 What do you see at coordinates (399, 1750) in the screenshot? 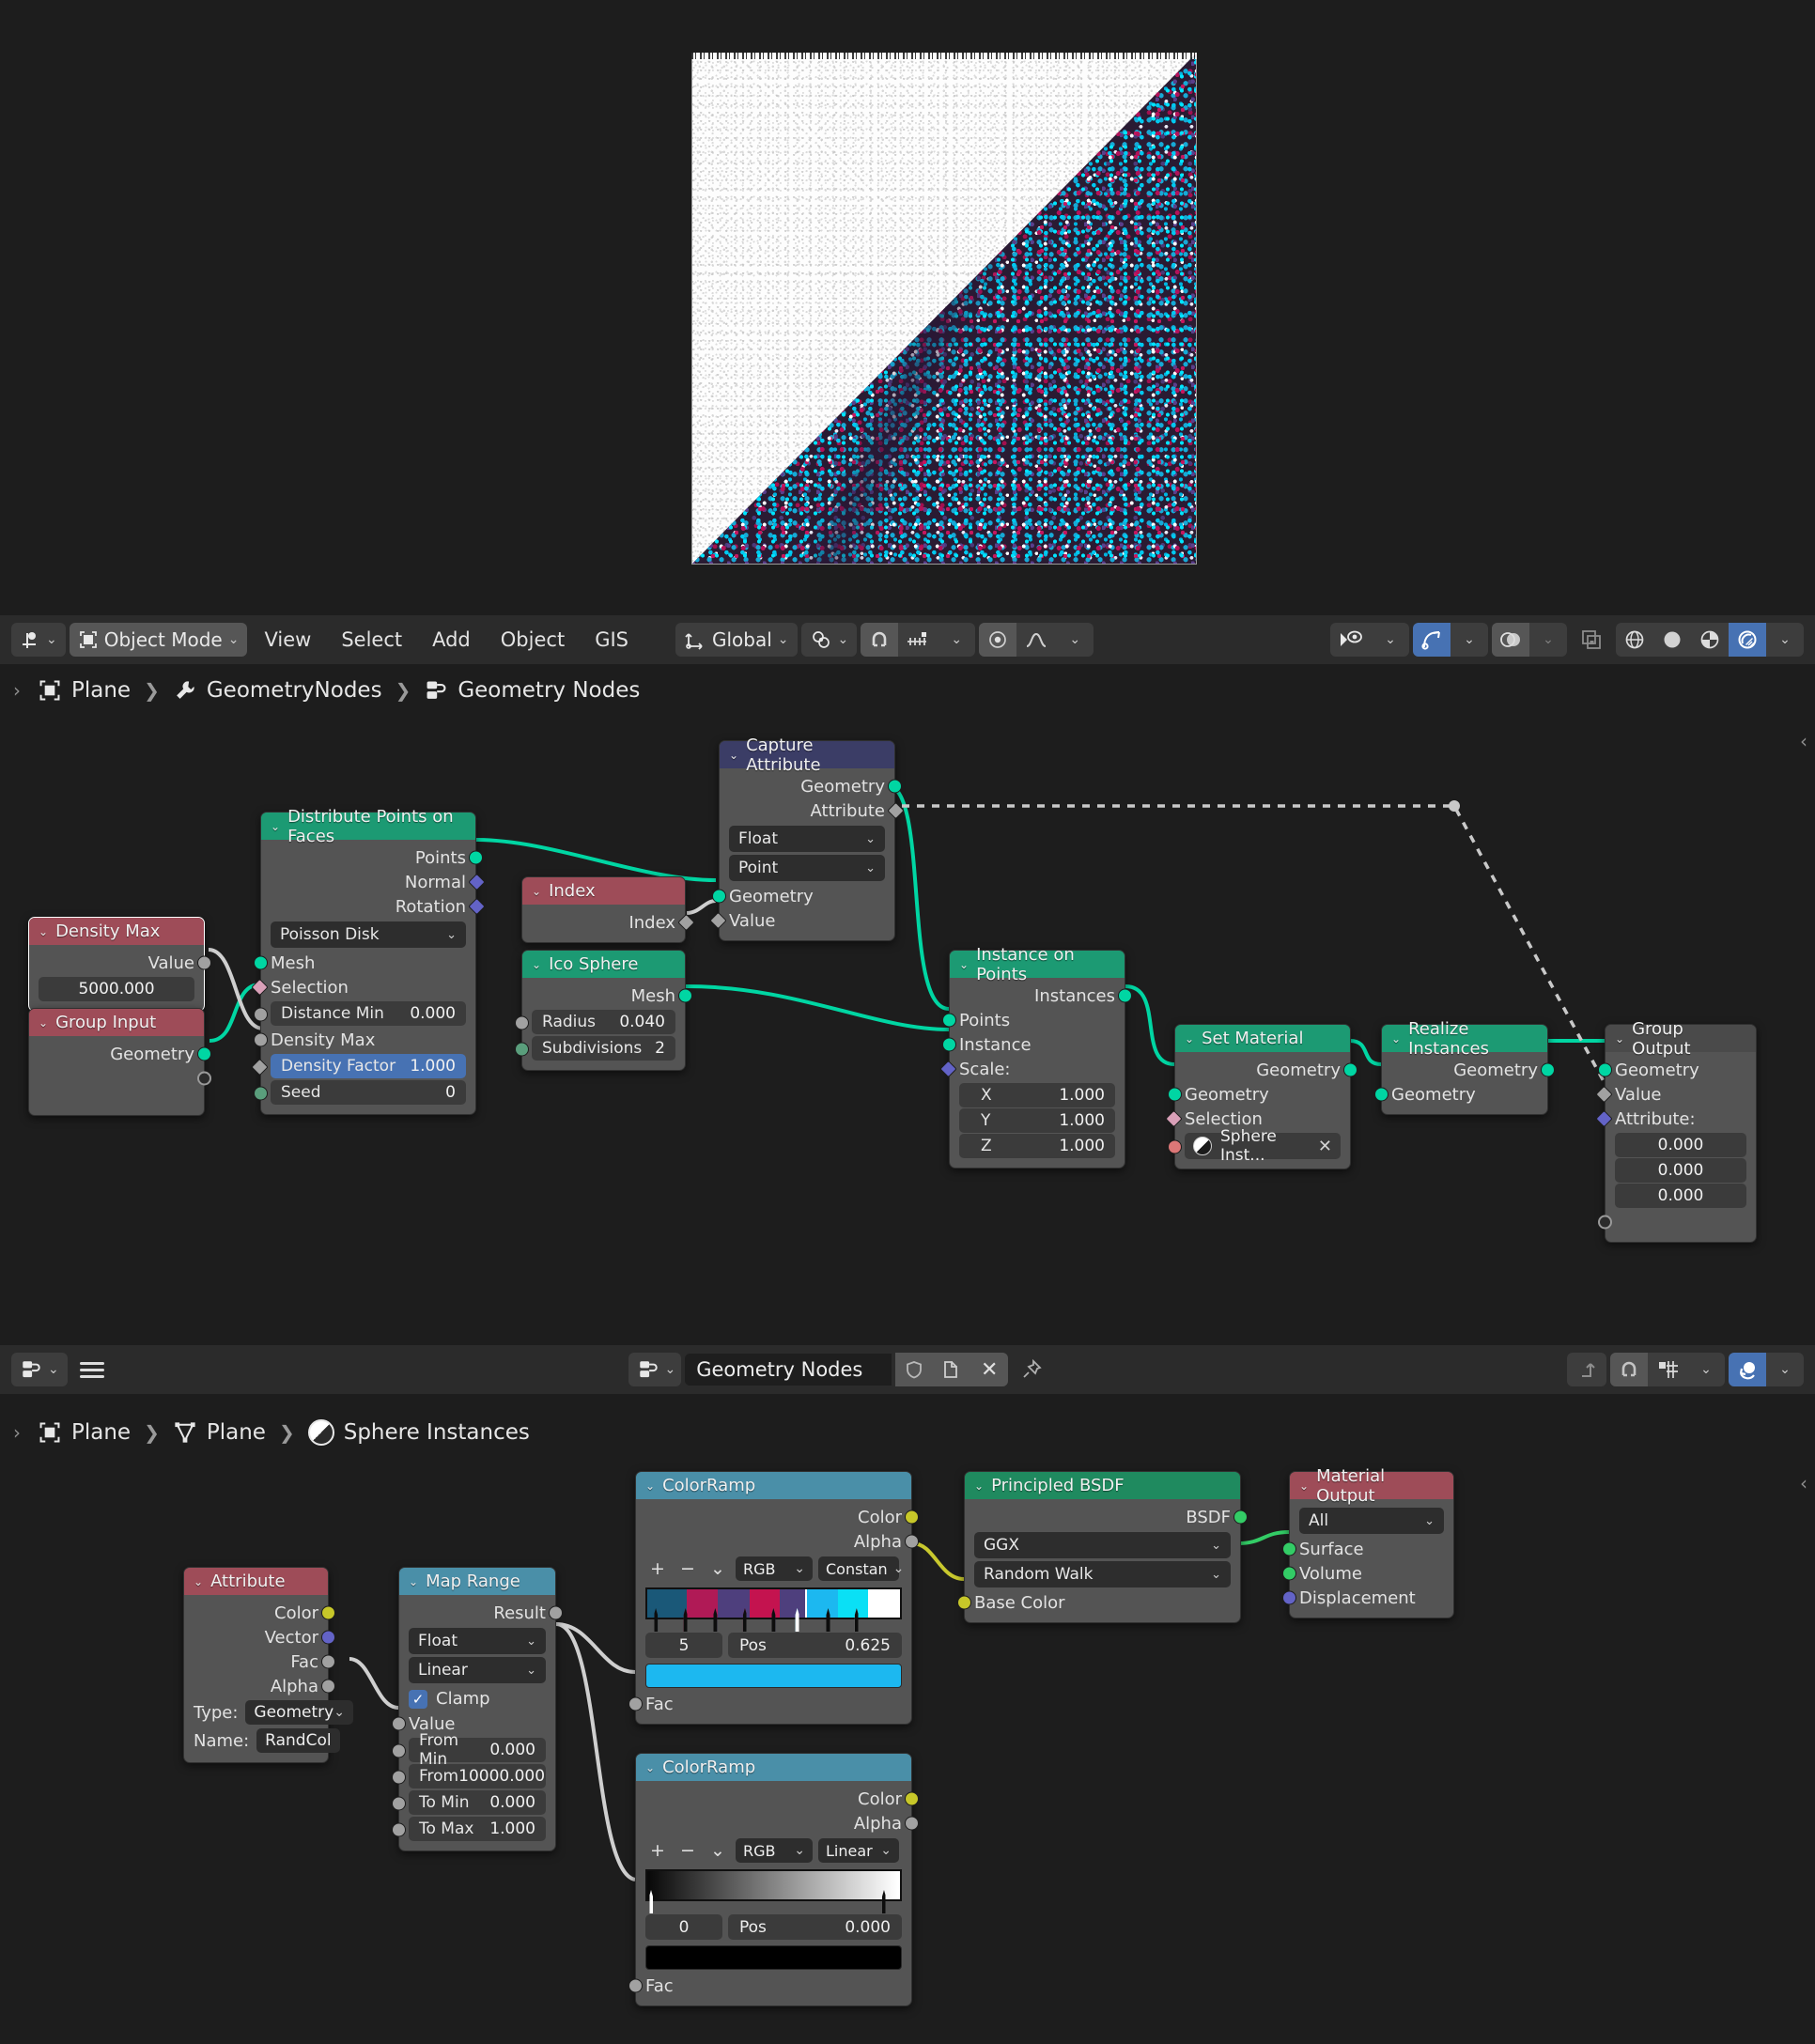
I see `input-socket-from-min` at bounding box center [399, 1750].